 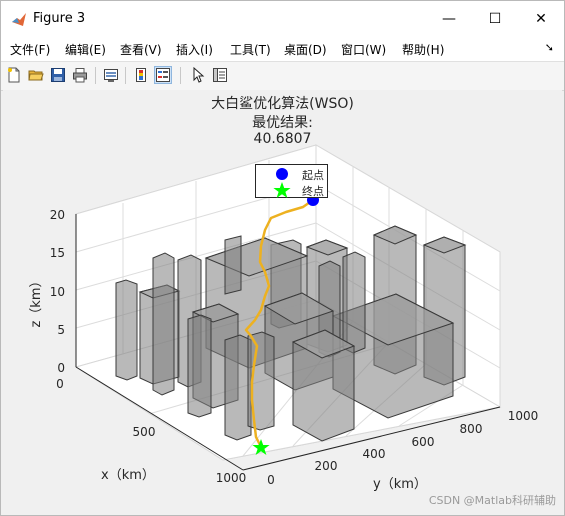 I want to click on figure-toolbar, so click(x=282, y=76).